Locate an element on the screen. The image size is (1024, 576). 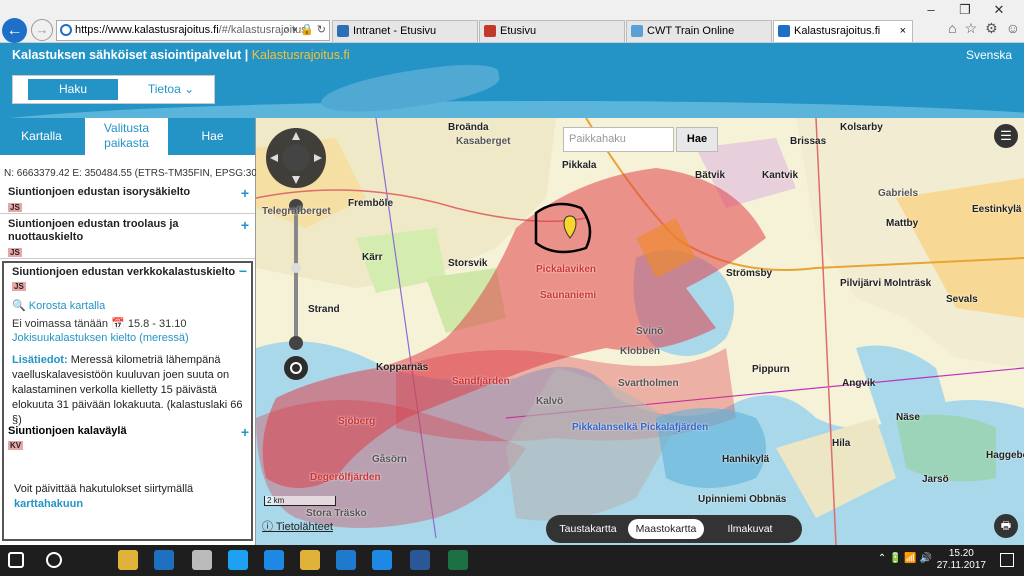
map-place-label: Näse is located at coordinates (908, 417).